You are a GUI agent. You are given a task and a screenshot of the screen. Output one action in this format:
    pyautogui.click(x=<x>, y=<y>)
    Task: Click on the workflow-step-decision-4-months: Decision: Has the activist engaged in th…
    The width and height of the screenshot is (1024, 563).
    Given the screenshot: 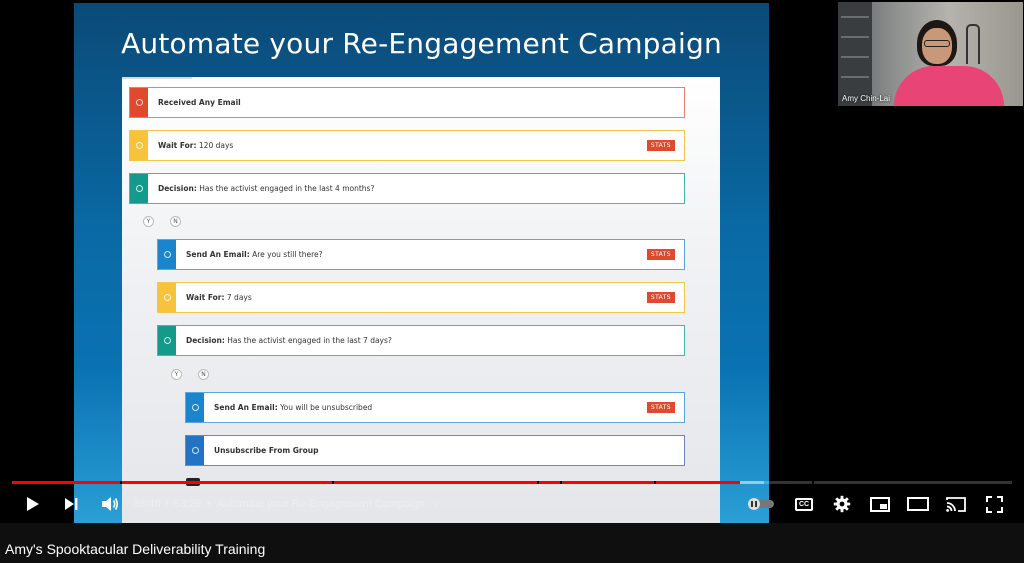 What is the action you would take?
    pyautogui.click(x=407, y=188)
    